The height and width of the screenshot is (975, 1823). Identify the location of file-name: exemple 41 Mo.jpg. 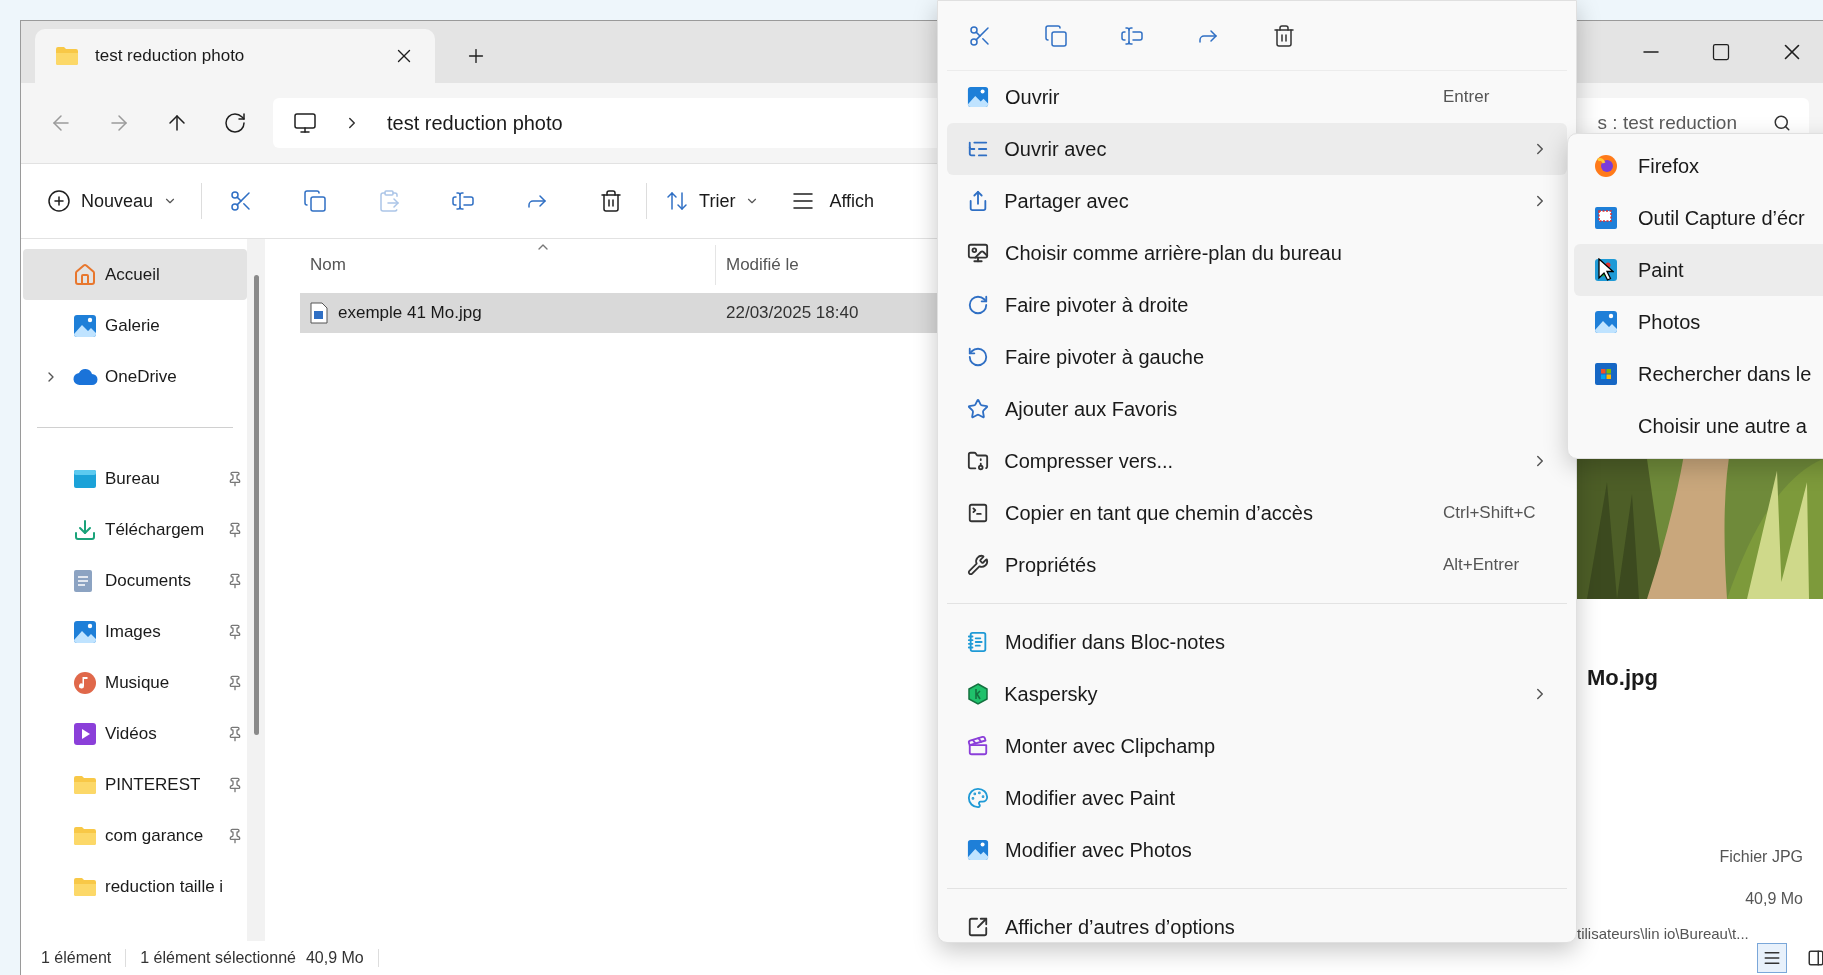
(410, 313).